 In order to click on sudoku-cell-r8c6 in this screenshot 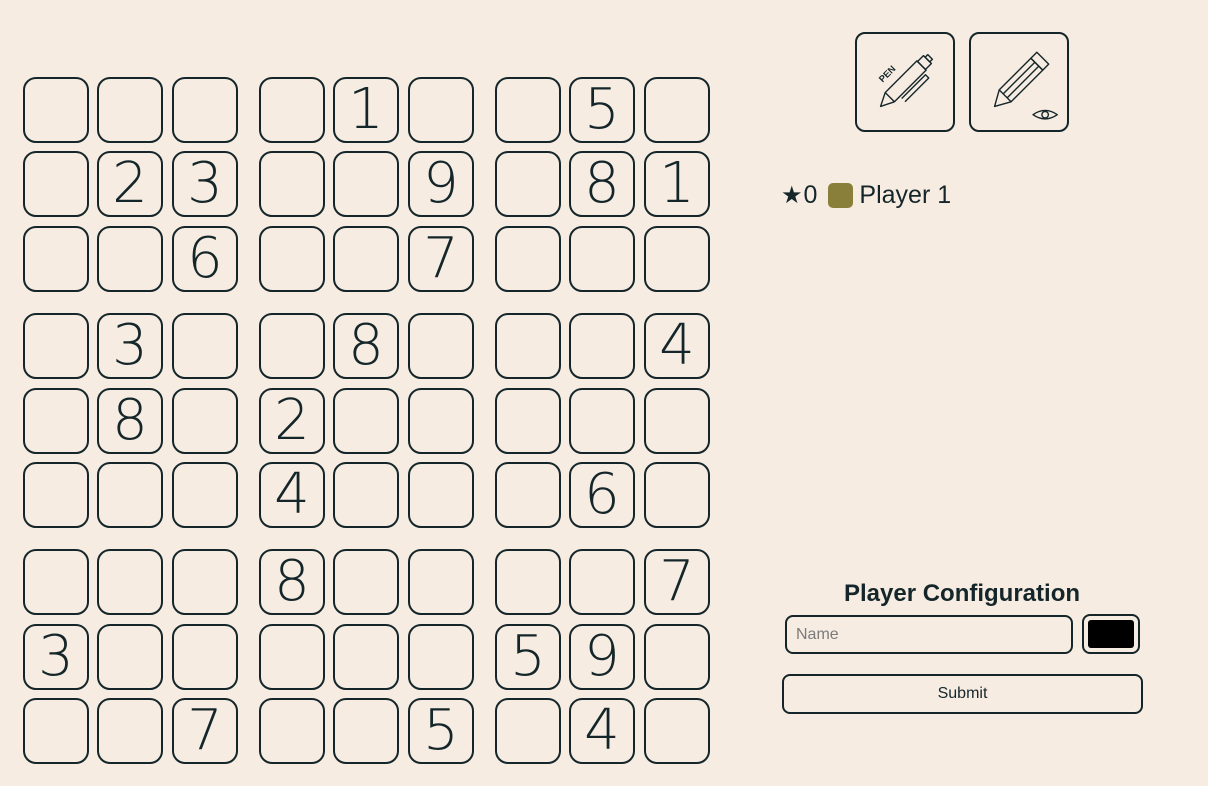, I will do `click(441, 657)`.